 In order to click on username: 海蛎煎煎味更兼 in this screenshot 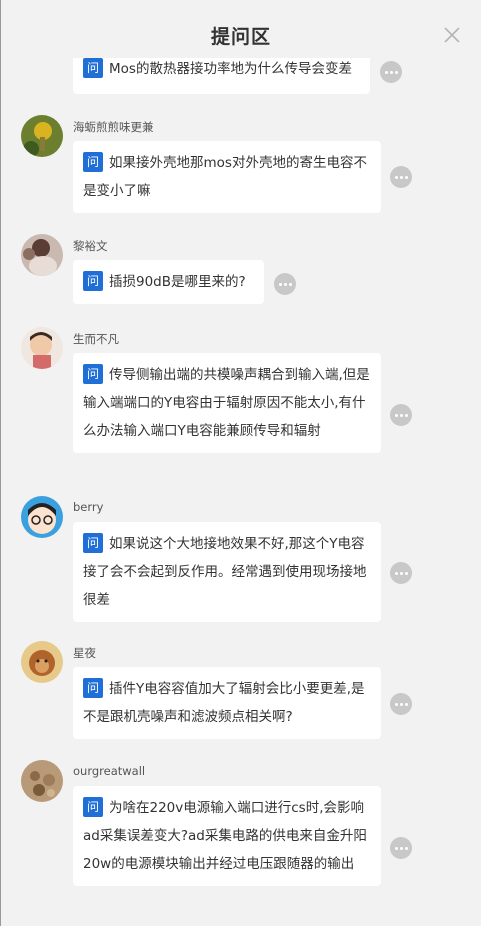, I will do `click(113, 127)`.